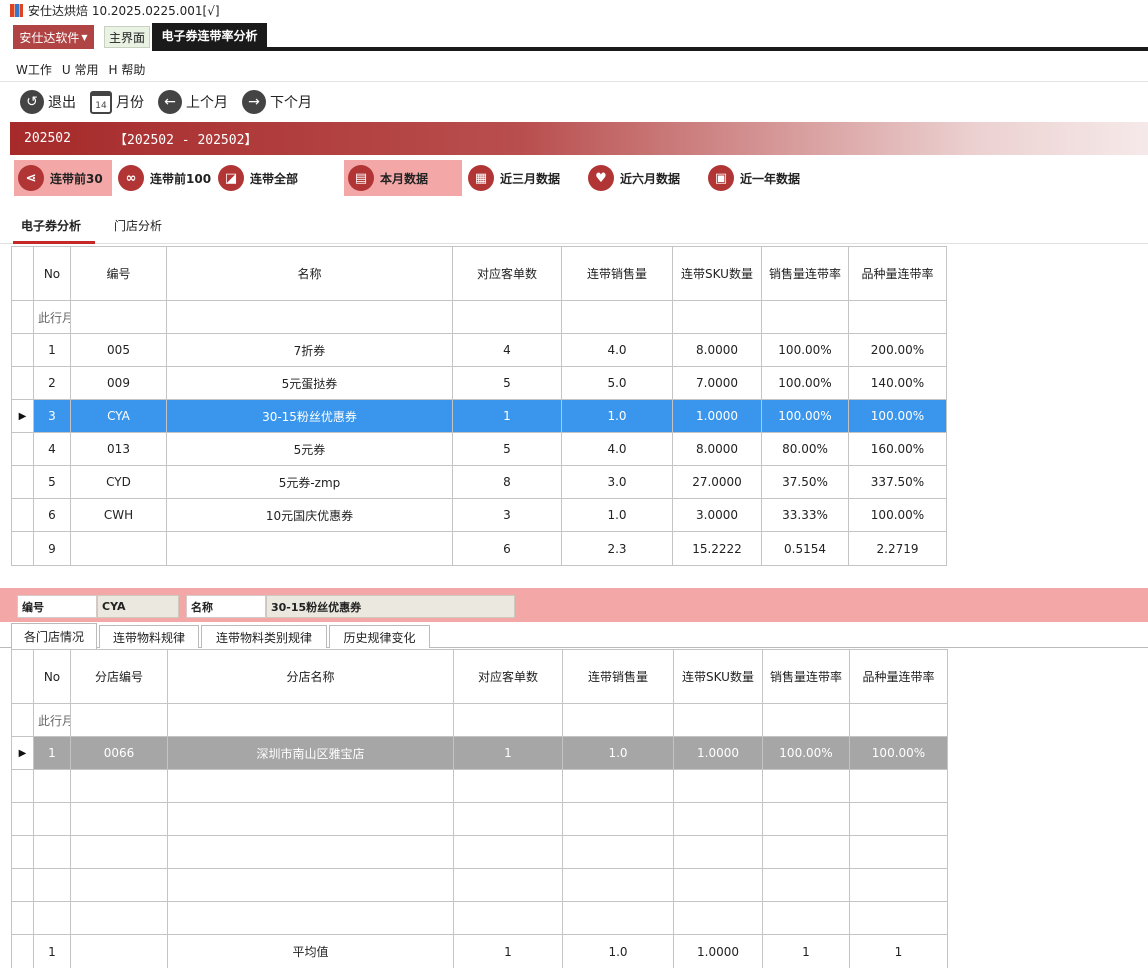 The height and width of the screenshot is (968, 1148). Describe the element at coordinates (508, 918) in the screenshot. I see `cell-order-count` at that location.